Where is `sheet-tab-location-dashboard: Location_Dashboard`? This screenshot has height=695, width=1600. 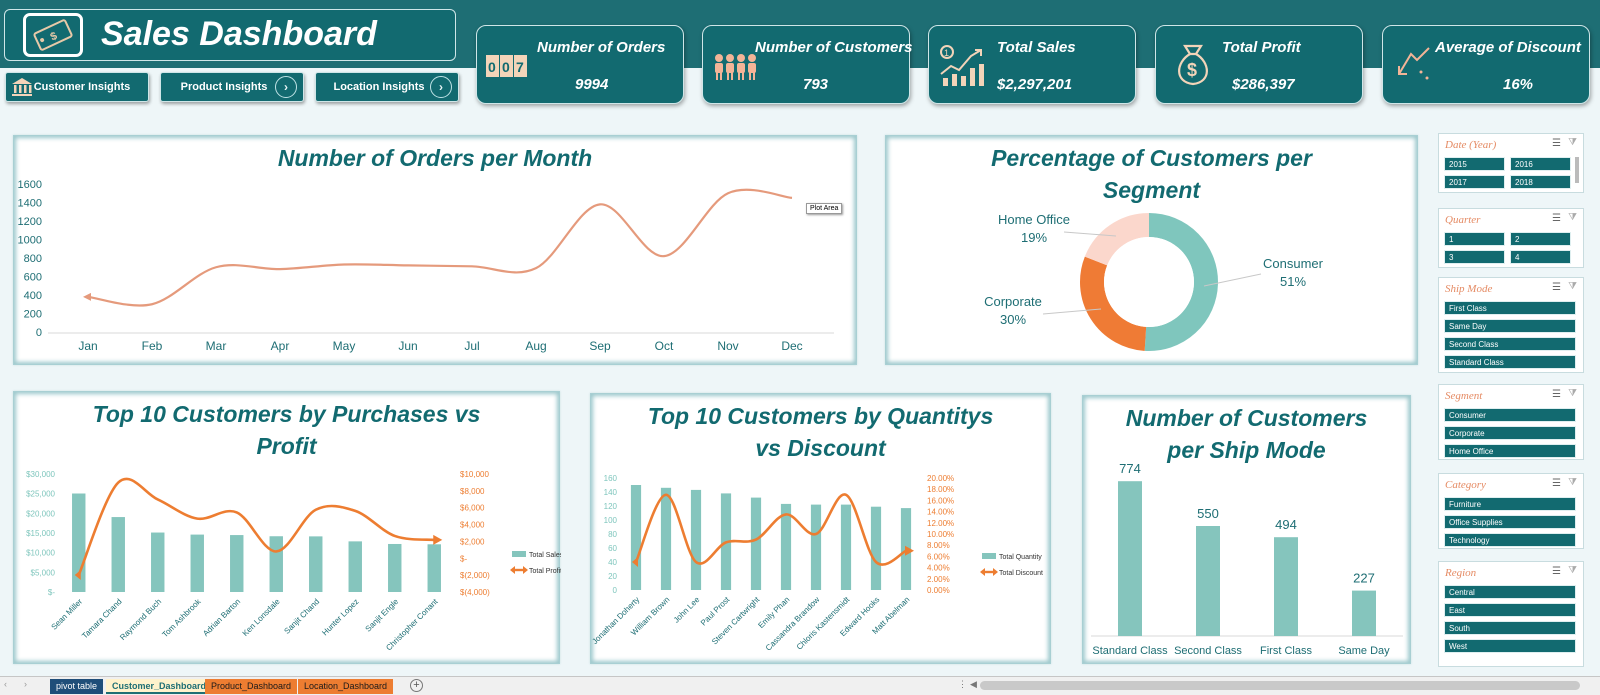
sheet-tab-location-dashboard: Location_Dashboard is located at coordinates (346, 686).